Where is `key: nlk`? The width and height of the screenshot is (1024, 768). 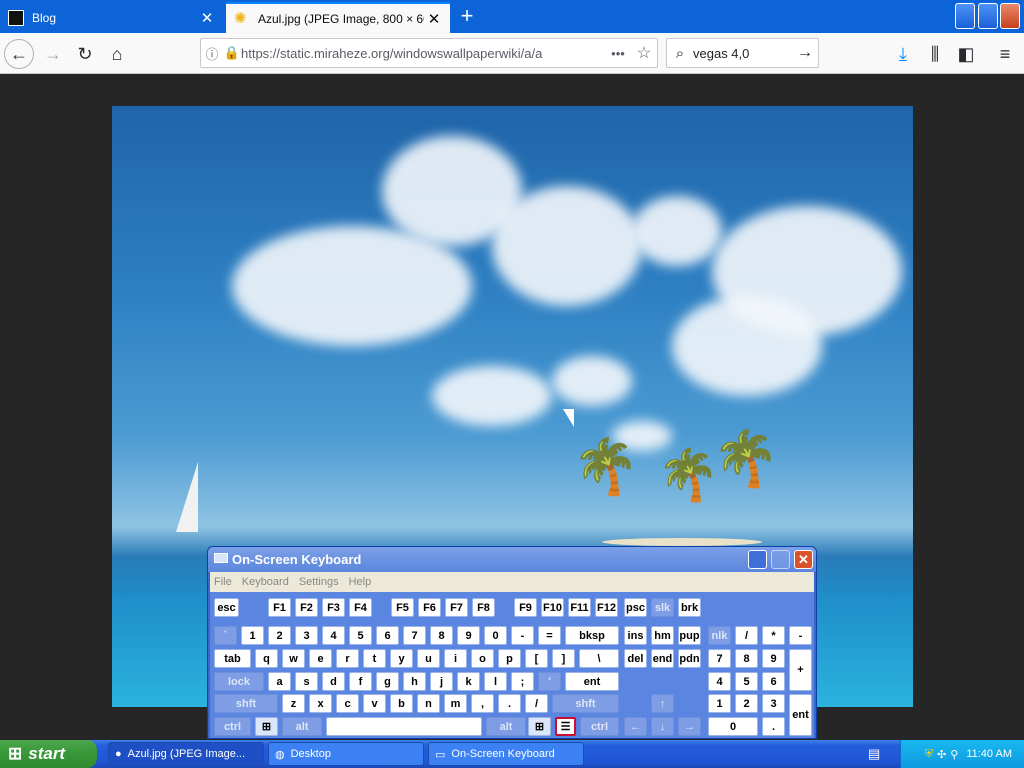
key: nlk is located at coordinates (719, 635).